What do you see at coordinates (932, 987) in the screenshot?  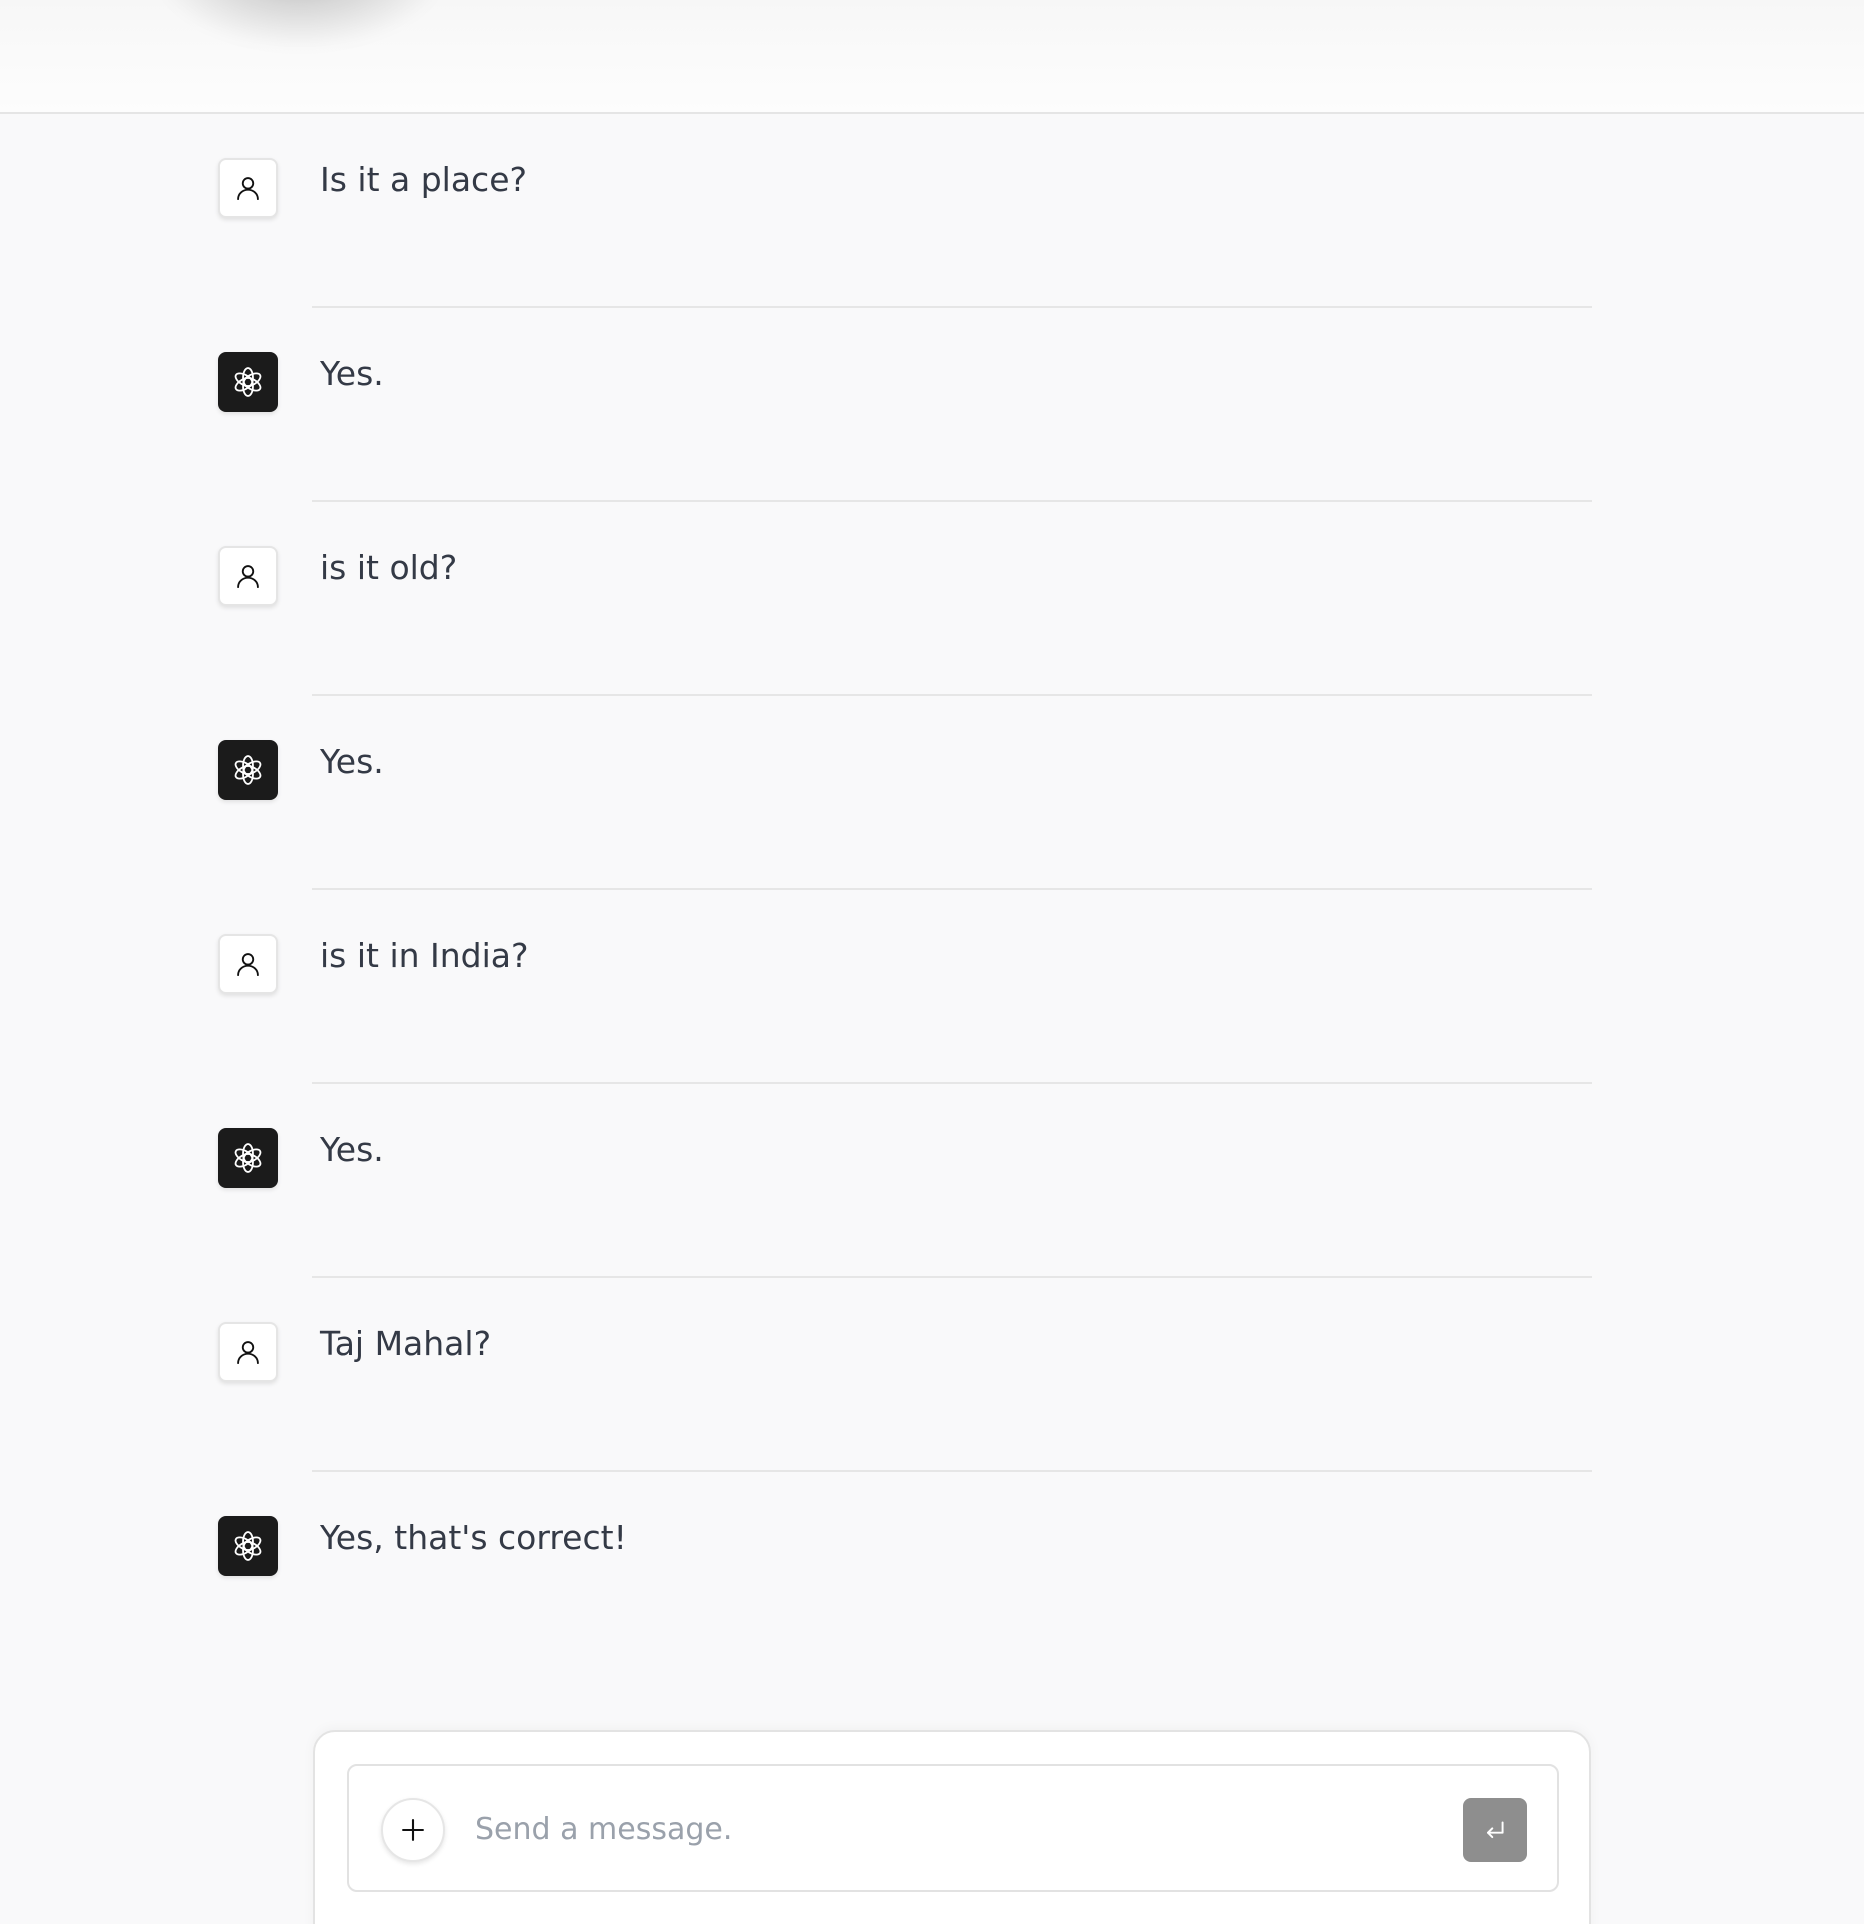 I see `message-row-user: is it in India?` at bounding box center [932, 987].